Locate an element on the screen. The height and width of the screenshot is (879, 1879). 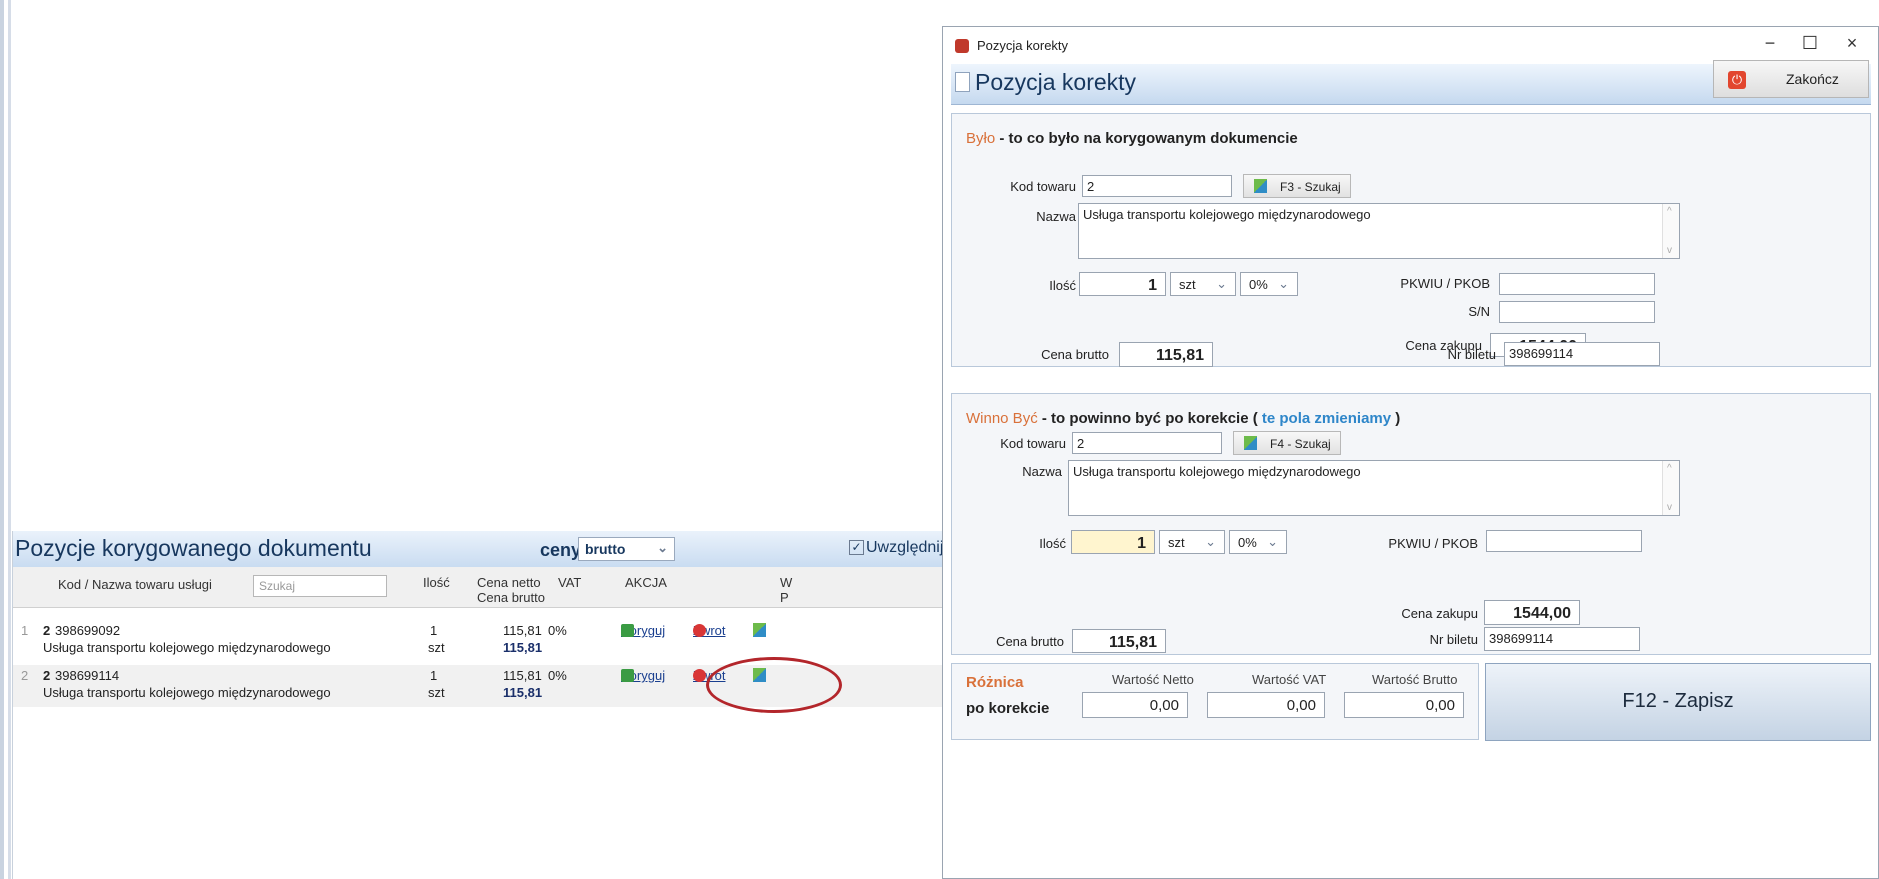
close-icon: × is located at coordinates (1852, 43).